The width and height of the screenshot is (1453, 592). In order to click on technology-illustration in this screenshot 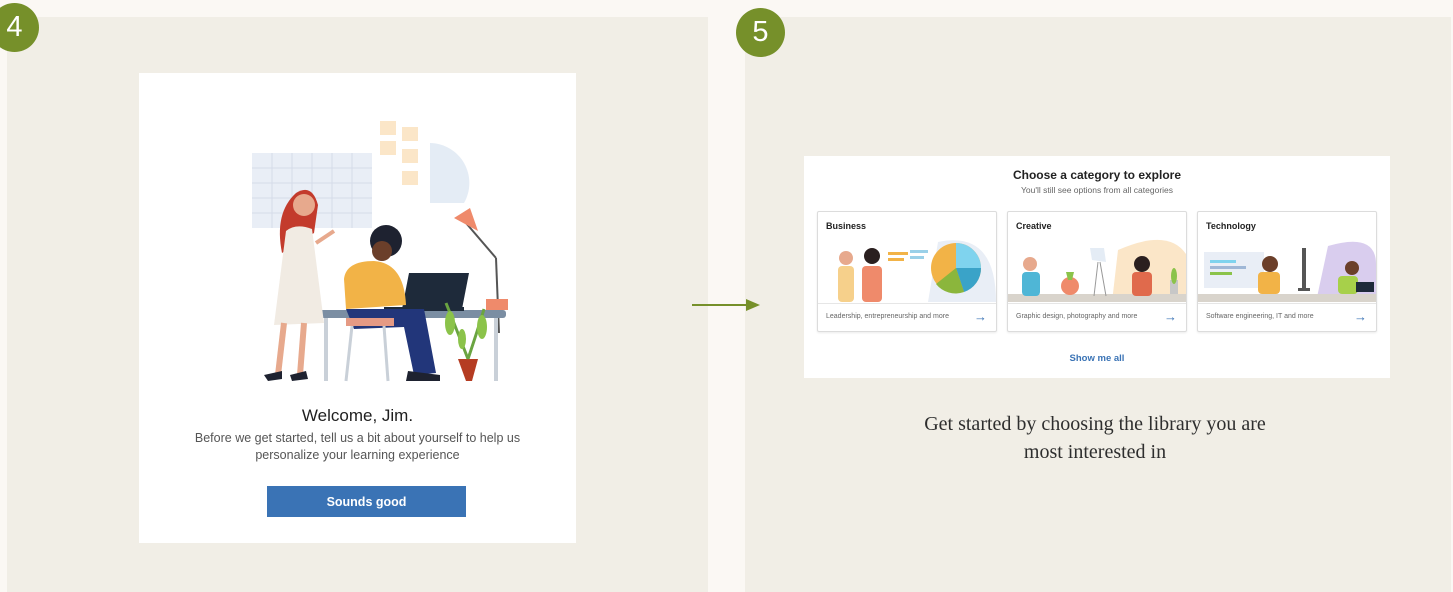, I will do `click(1287, 271)`.